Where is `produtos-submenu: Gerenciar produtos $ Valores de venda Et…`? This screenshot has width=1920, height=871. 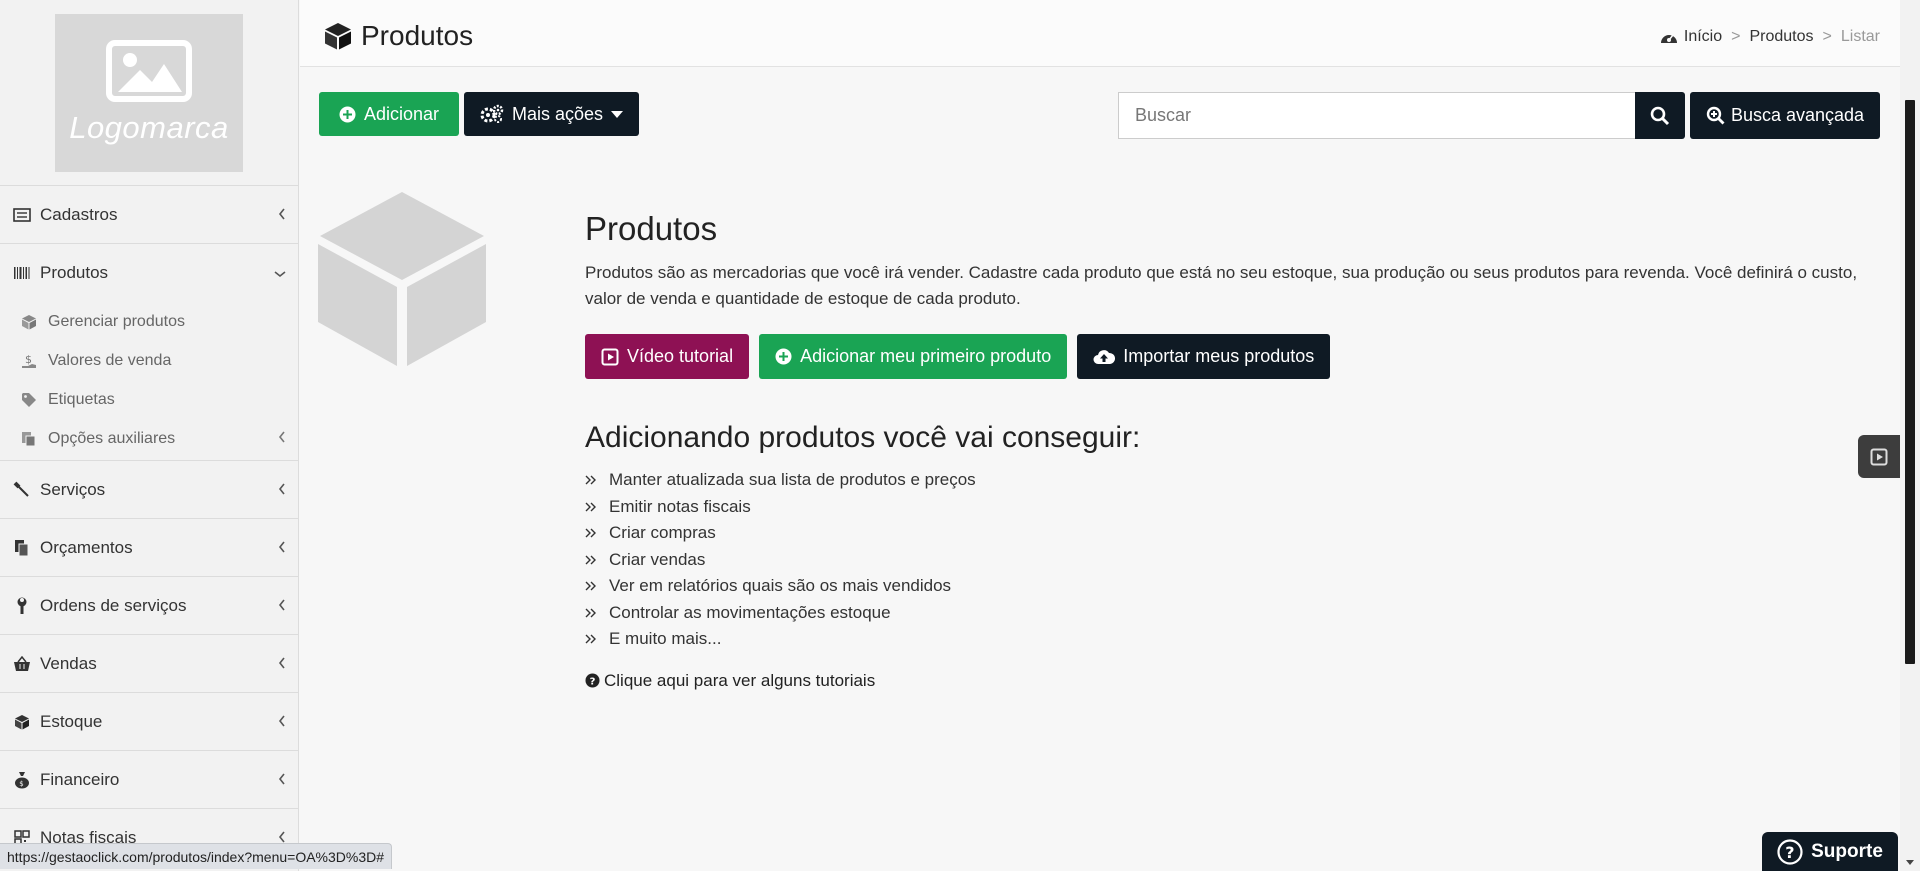 produtos-submenu: Gerenciar produtos $ Valores de venda Et… is located at coordinates (149, 381).